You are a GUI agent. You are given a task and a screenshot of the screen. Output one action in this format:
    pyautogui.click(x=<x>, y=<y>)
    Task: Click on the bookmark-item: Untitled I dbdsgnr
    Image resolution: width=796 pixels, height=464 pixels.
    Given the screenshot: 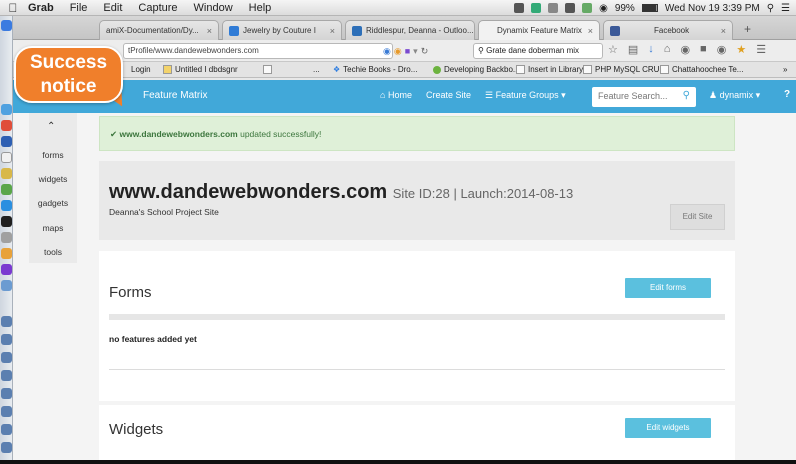 What is the action you would take?
    pyautogui.click(x=200, y=69)
    